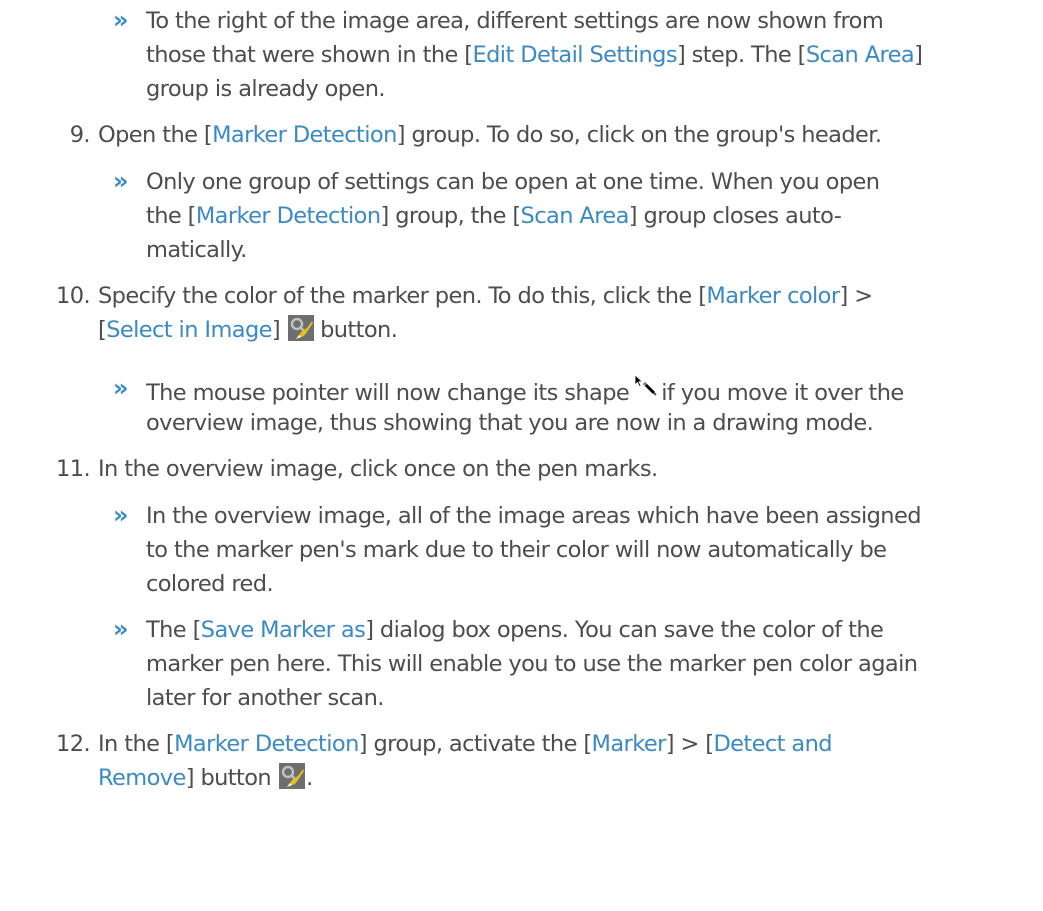  What do you see at coordinates (196, 250) in the screenshot?
I see `result-text: matically.` at bounding box center [196, 250].